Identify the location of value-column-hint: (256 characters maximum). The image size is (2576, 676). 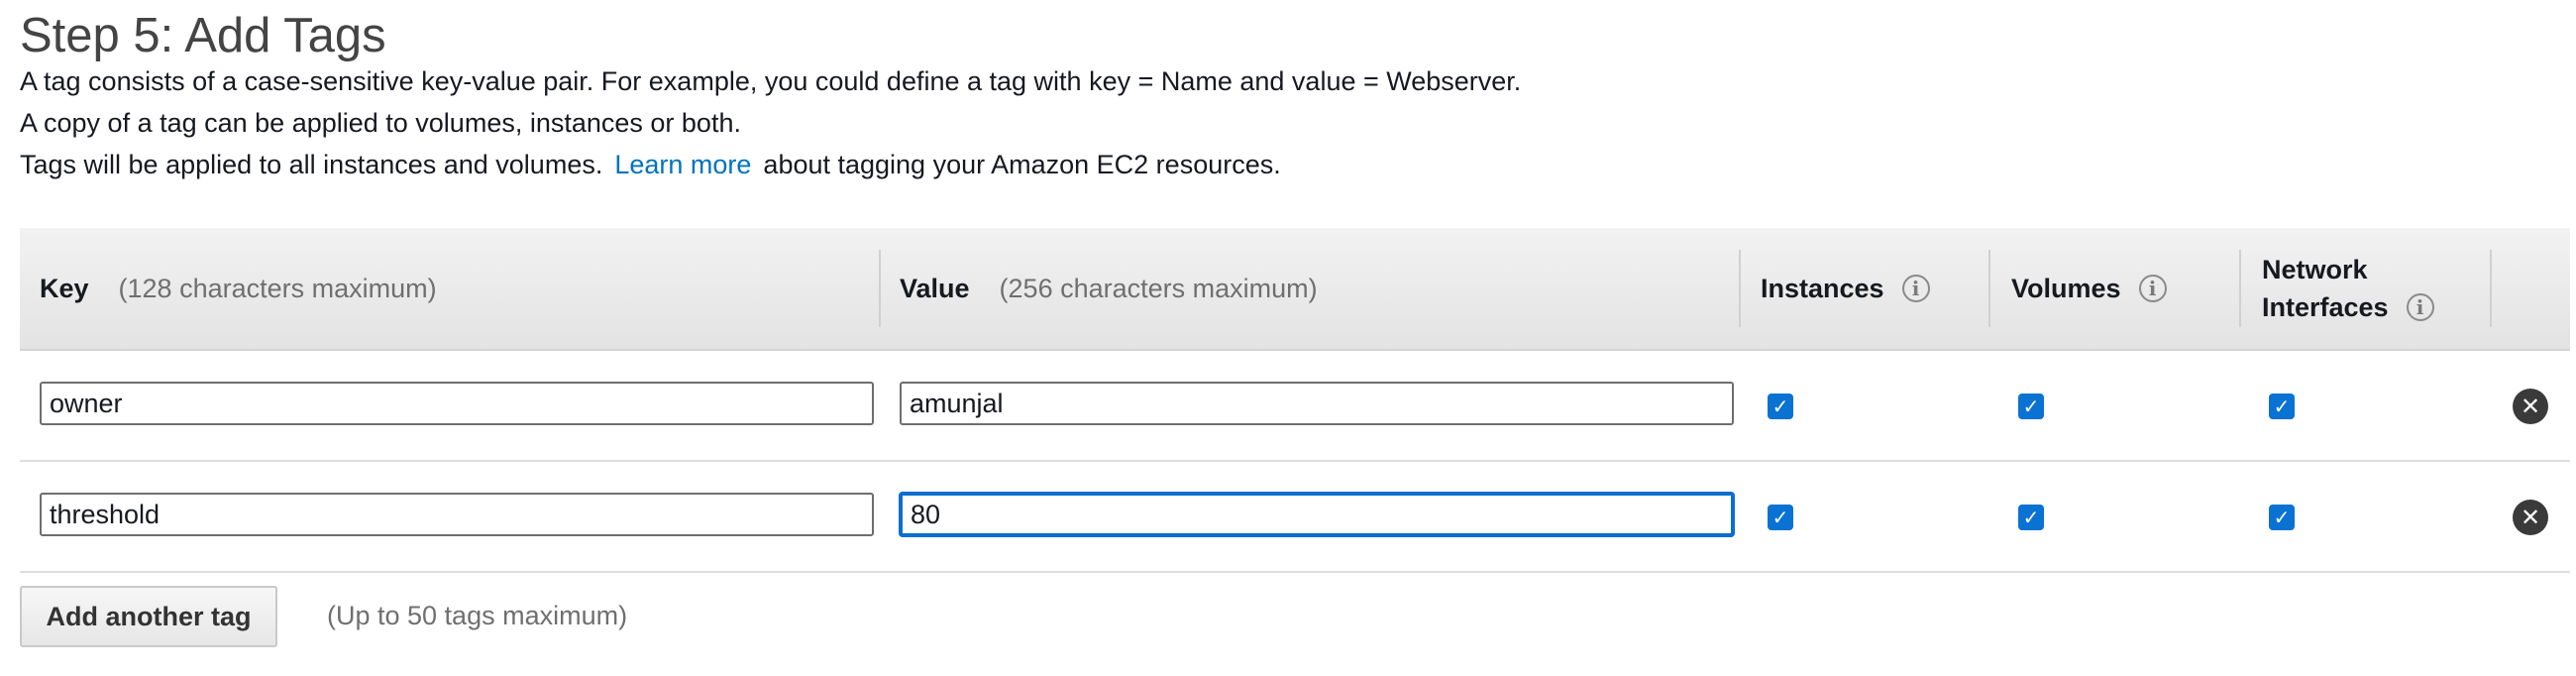
(1159, 288).